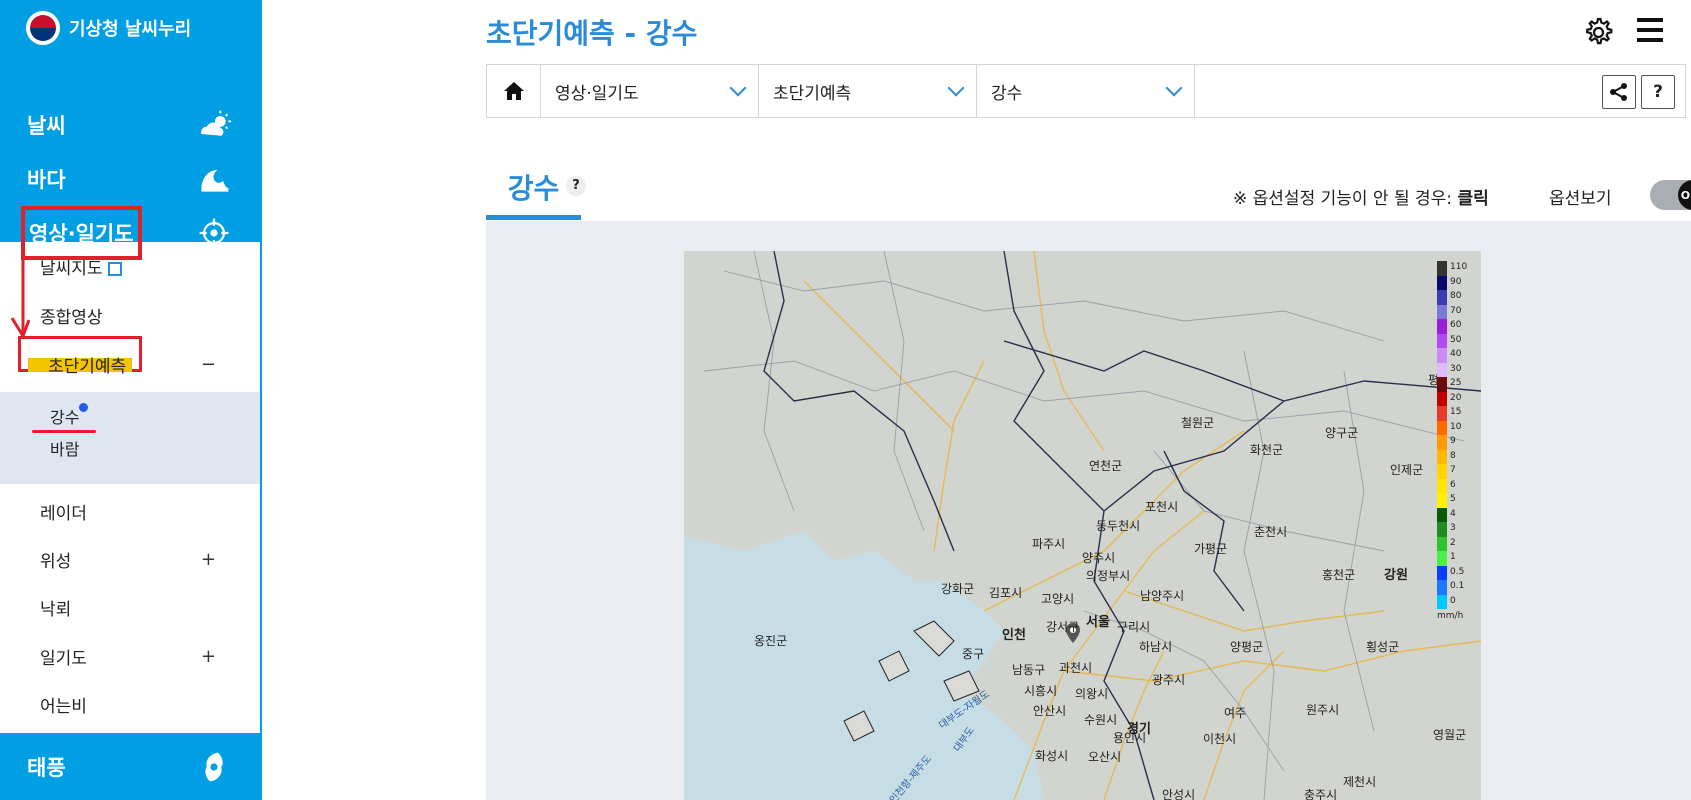  Describe the element at coordinates (1360, 782) in the screenshot. I see `map-label: 제천시` at that location.